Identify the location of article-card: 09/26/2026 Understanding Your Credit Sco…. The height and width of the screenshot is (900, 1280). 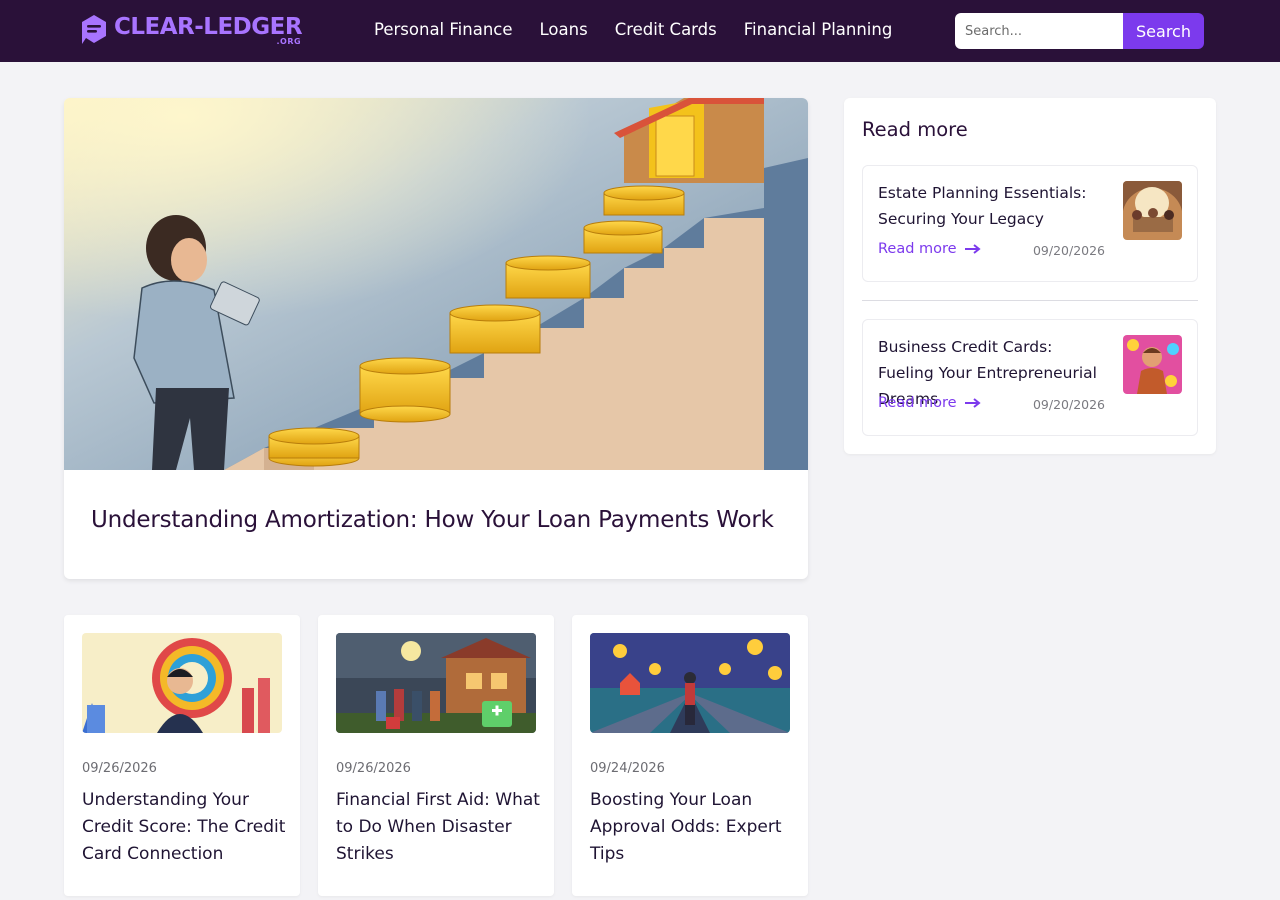
(182, 755).